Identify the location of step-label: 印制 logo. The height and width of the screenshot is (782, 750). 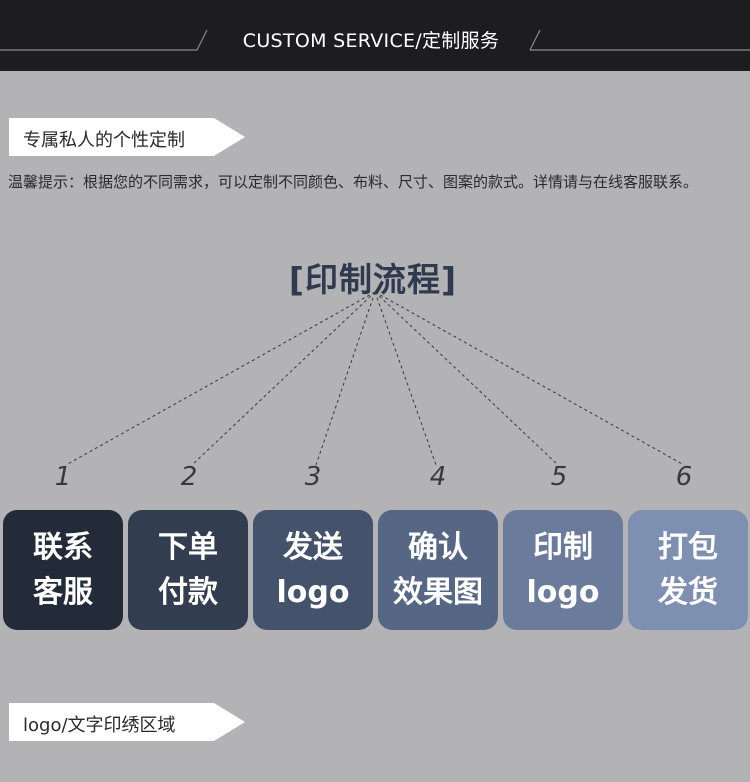
(563, 570).